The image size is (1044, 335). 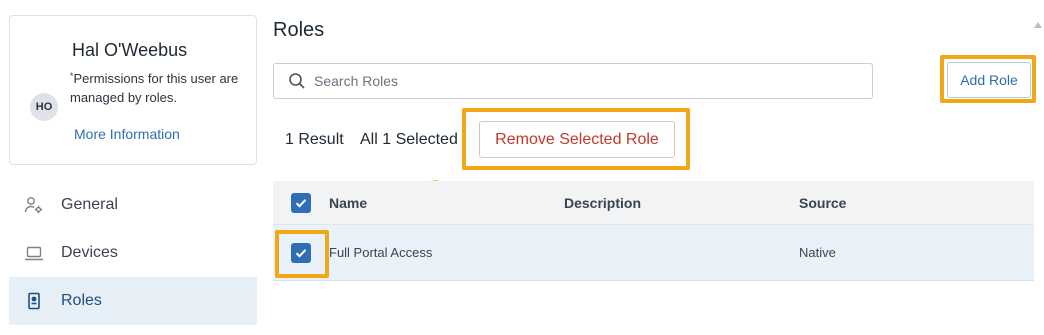 I want to click on remove-selected-role-button: Remove Selected Role, so click(x=577, y=139).